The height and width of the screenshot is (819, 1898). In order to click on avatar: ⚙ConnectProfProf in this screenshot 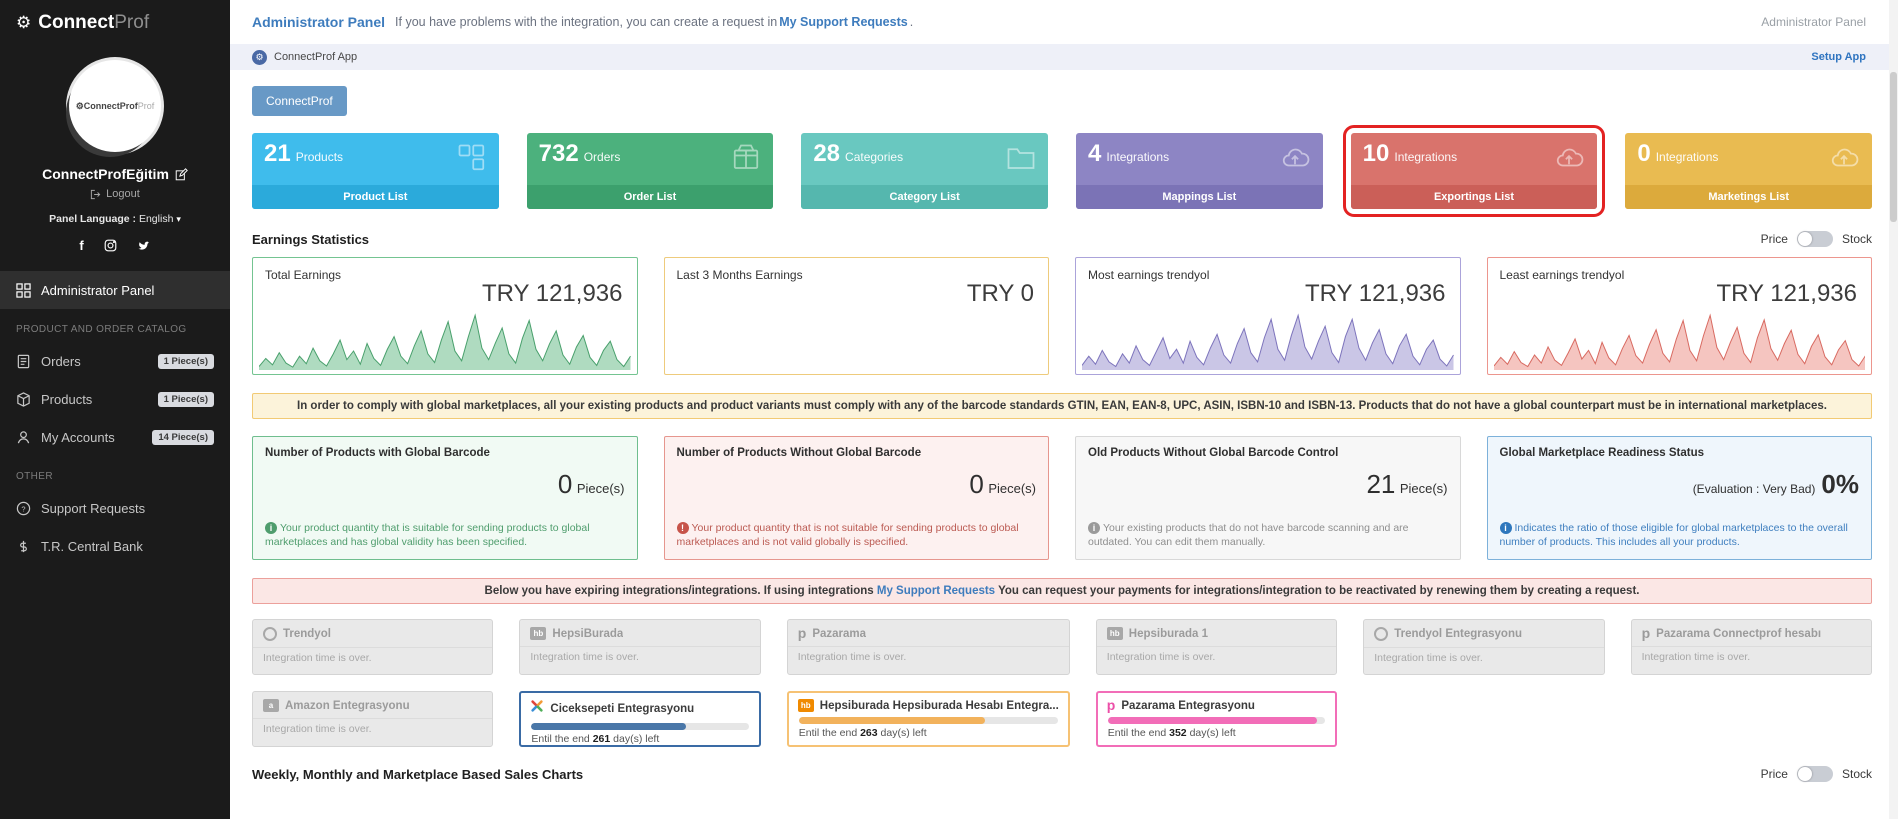, I will do `click(115, 106)`.